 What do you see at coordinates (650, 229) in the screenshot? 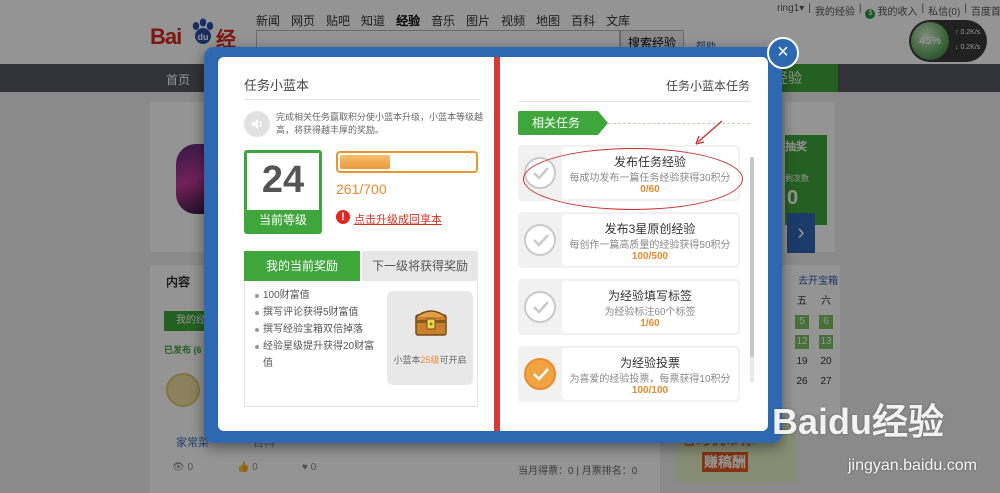
I see `task-title: 发布3星原创经验` at bounding box center [650, 229].